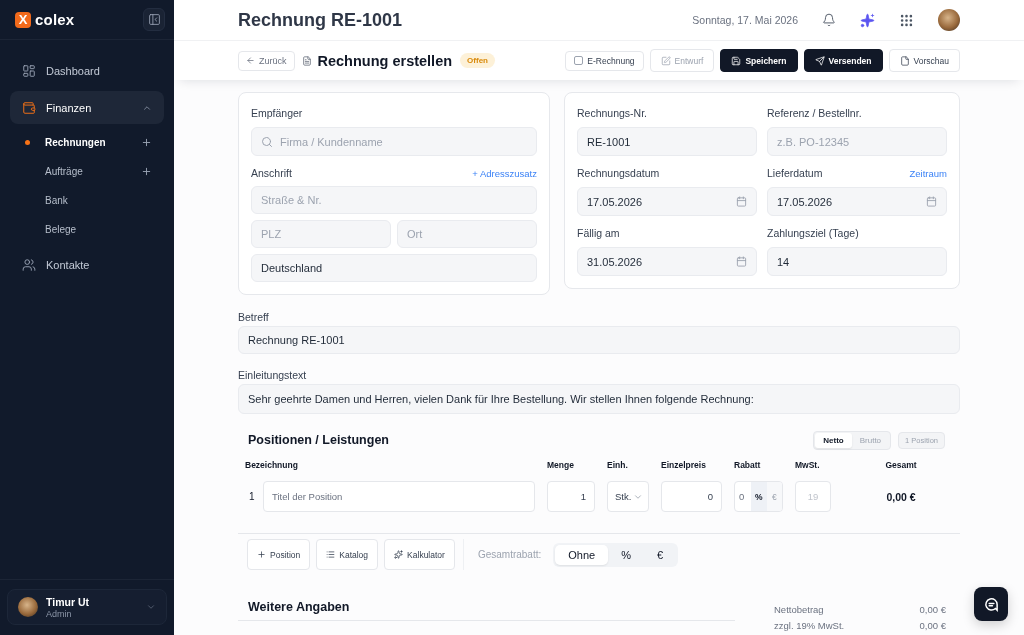  I want to click on field-label: Fällig am, so click(598, 233).